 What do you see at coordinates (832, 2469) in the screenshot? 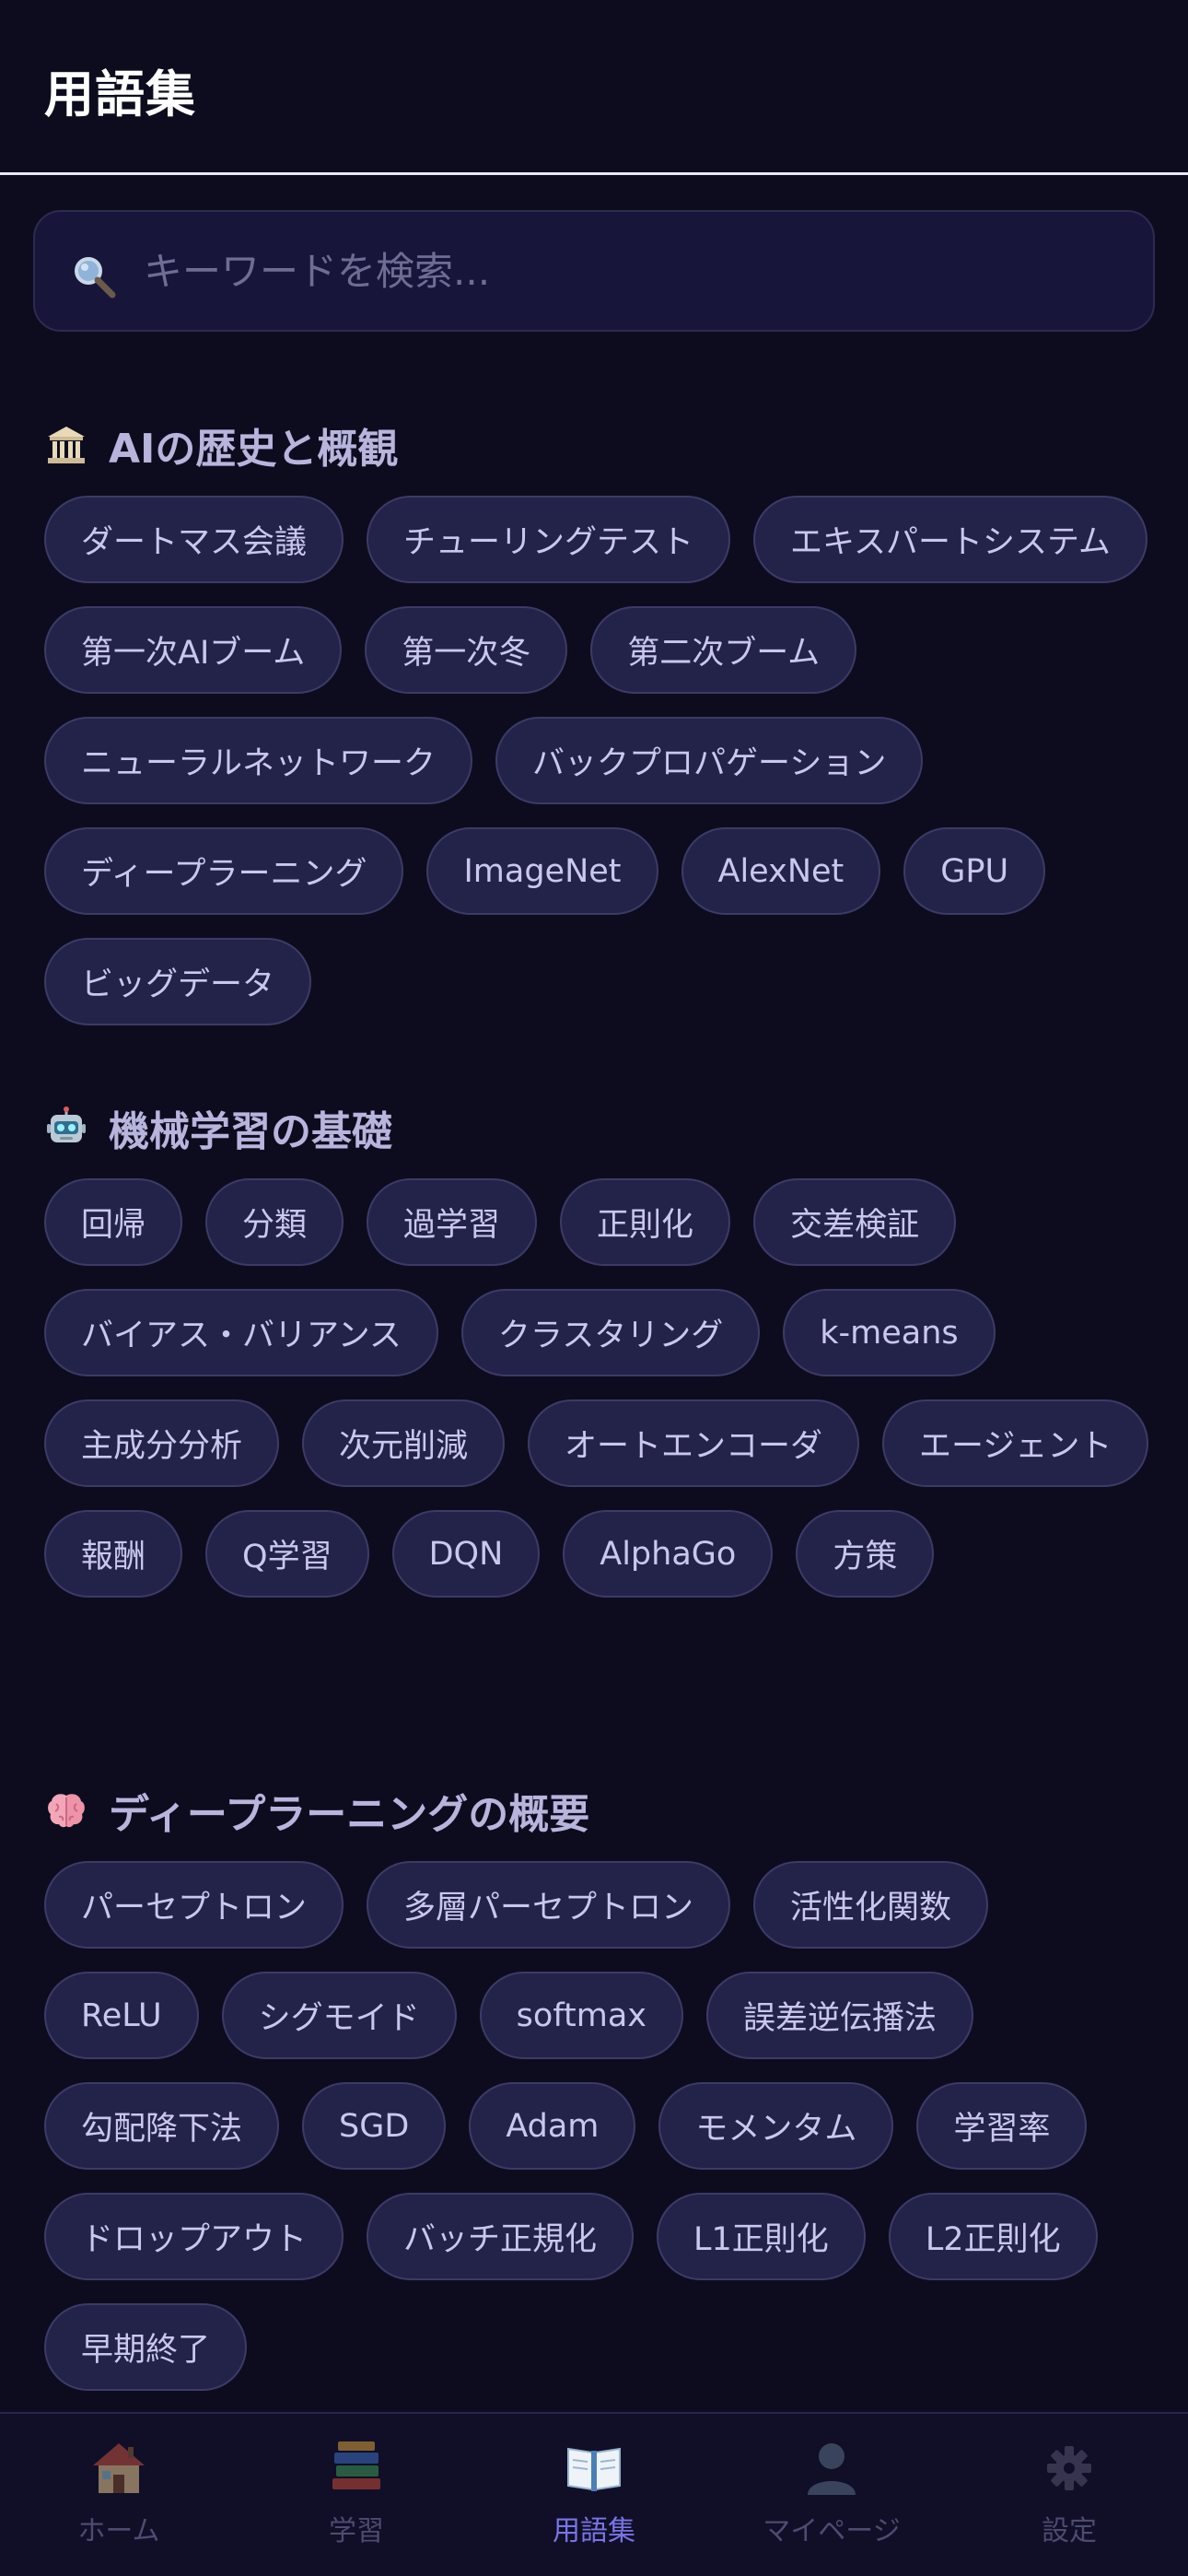
I see `user-icon` at bounding box center [832, 2469].